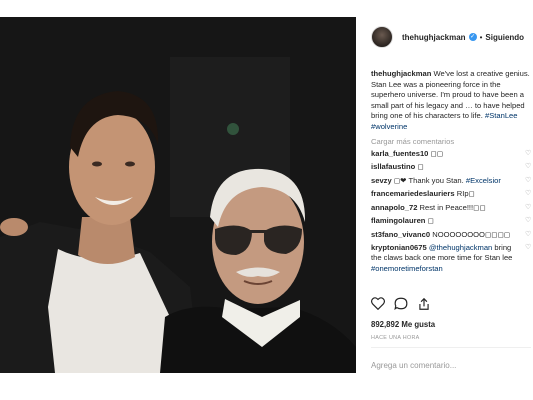 The image size is (533, 400). Describe the element at coordinates (401, 73) in the screenshot. I see `caption-username: thehughjackman` at that location.